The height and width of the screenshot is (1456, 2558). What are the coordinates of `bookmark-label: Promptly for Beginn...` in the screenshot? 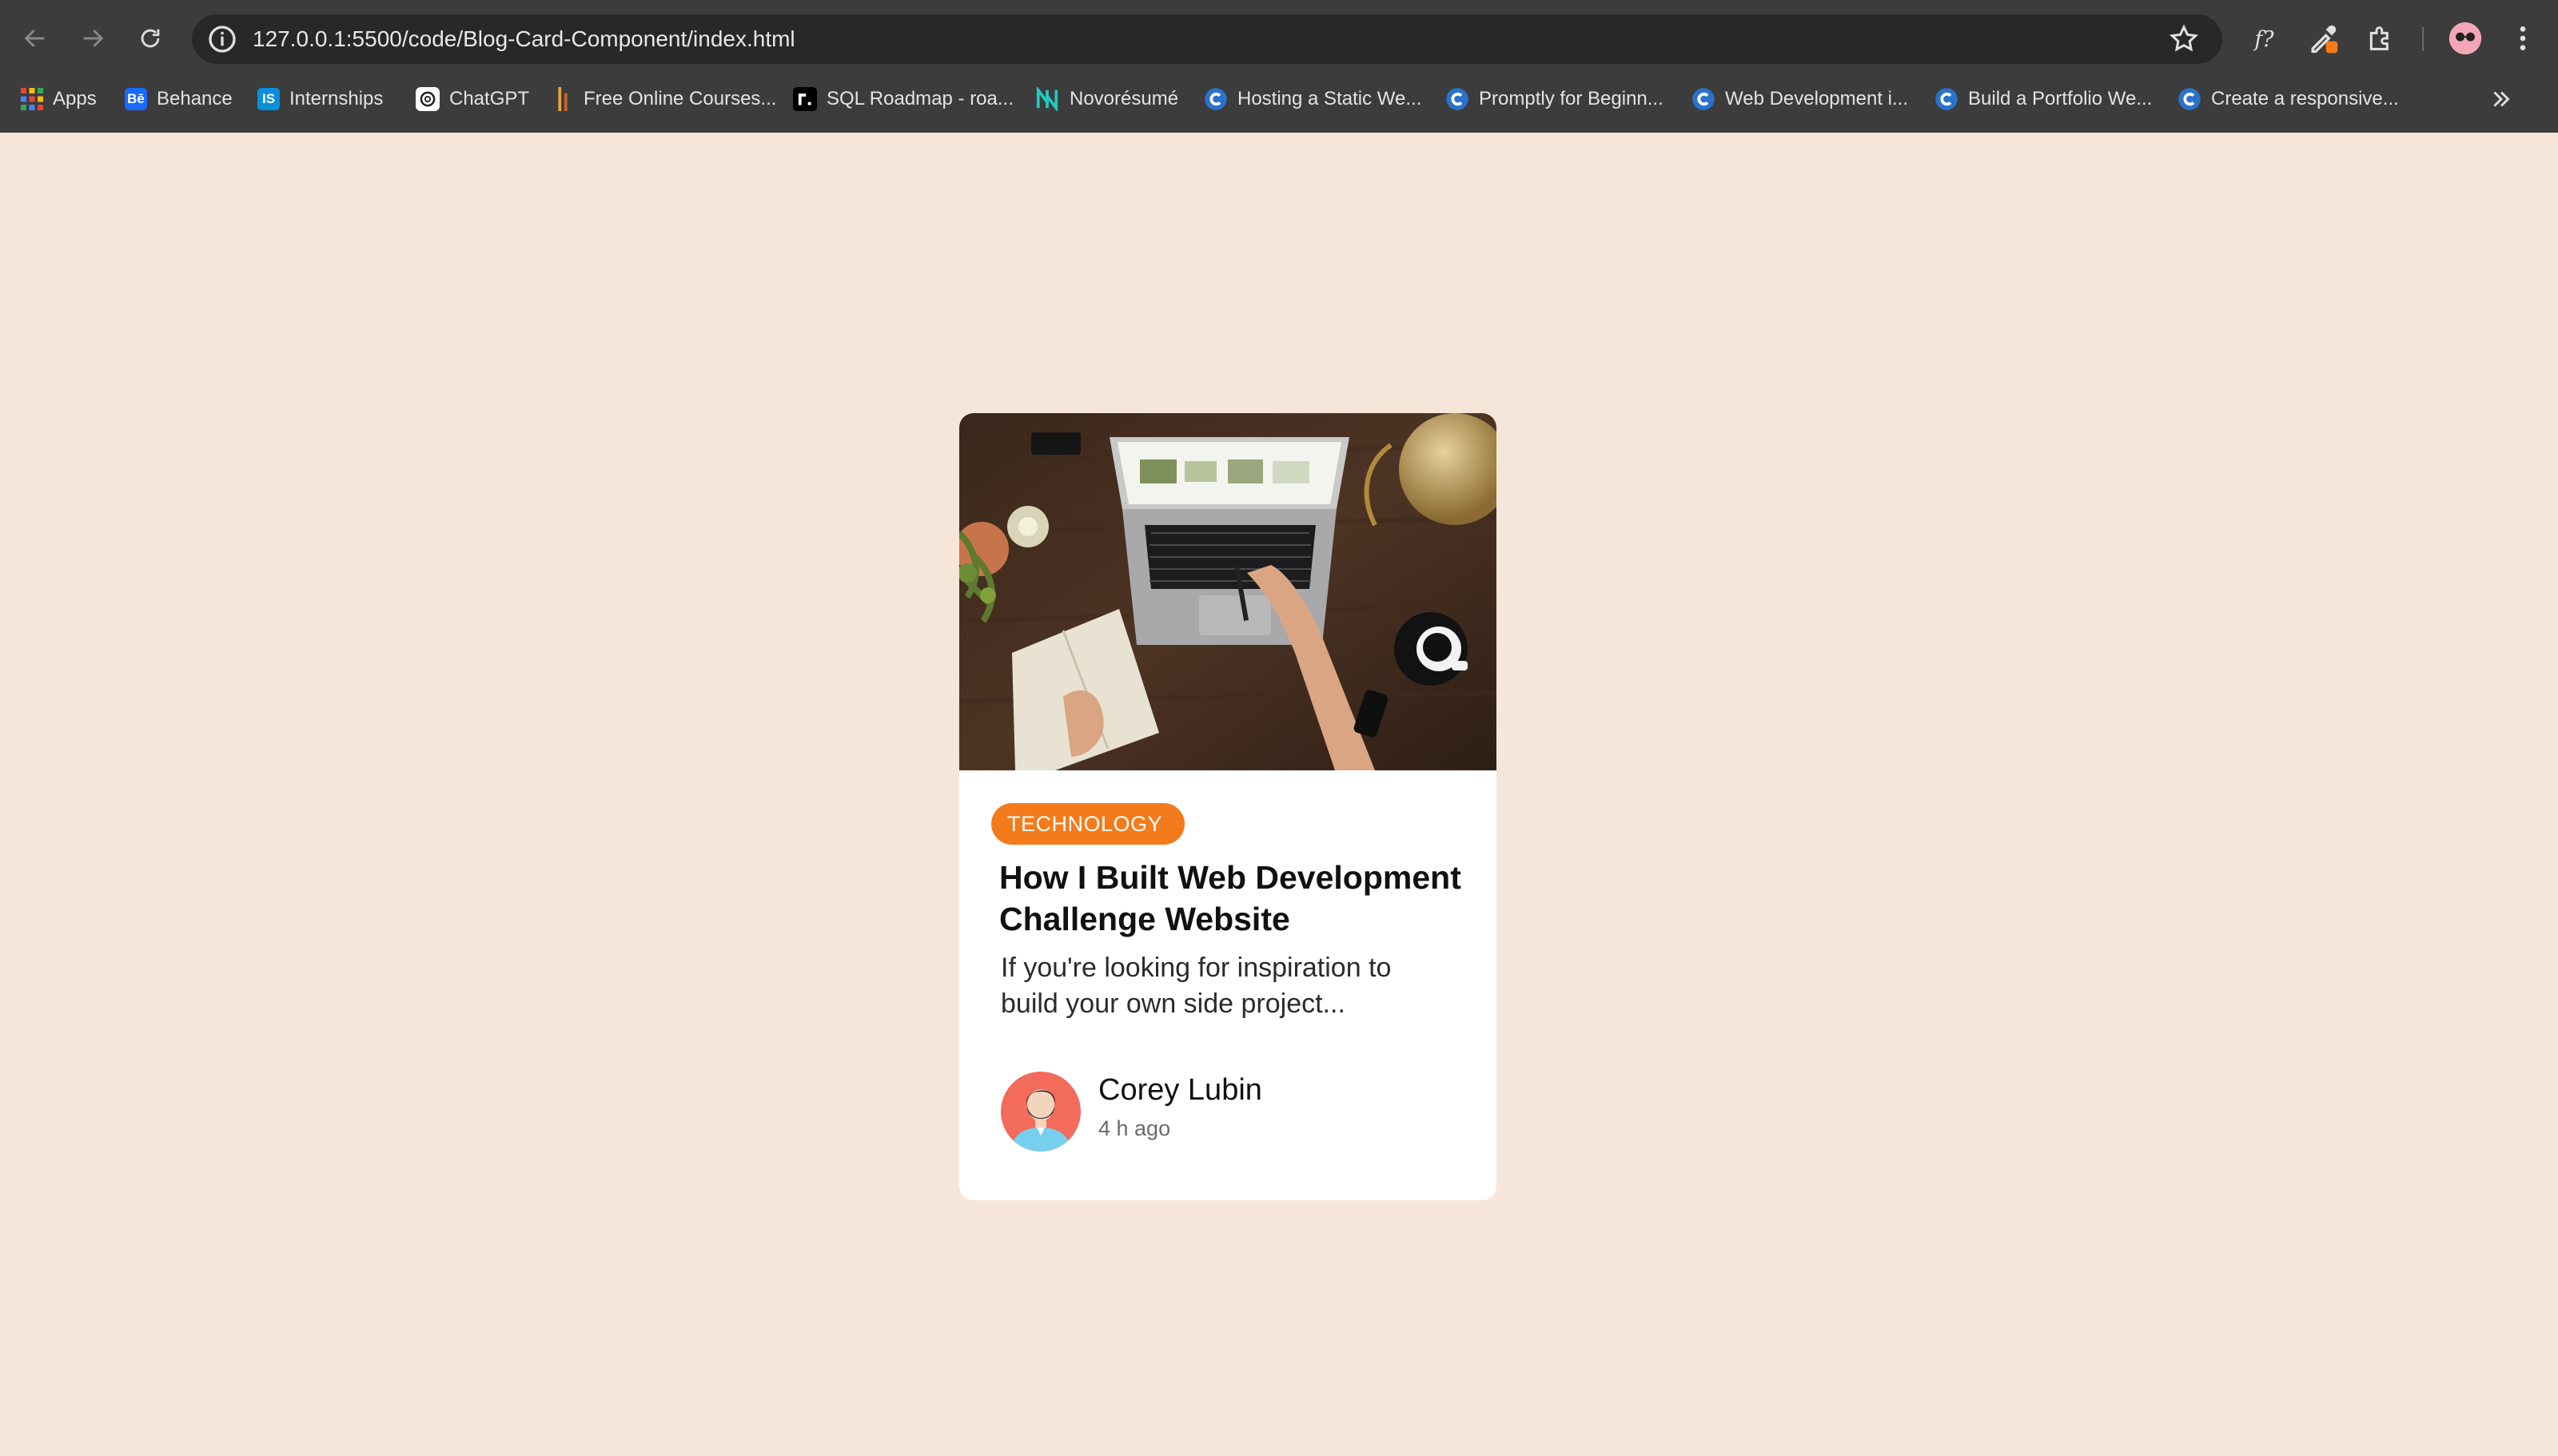 It's located at (1571, 98).